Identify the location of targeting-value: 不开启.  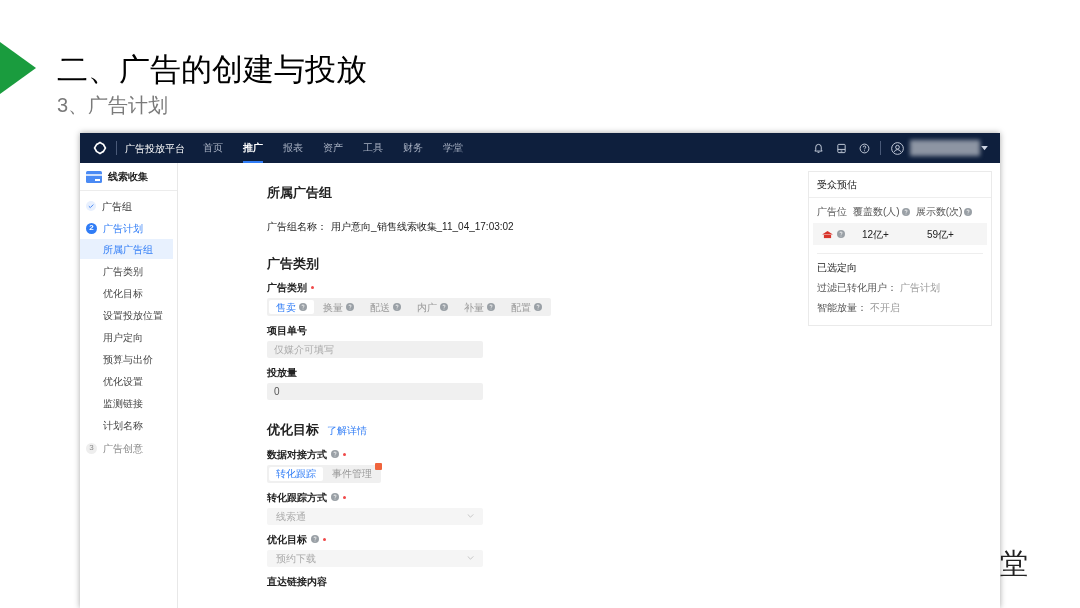
(885, 308).